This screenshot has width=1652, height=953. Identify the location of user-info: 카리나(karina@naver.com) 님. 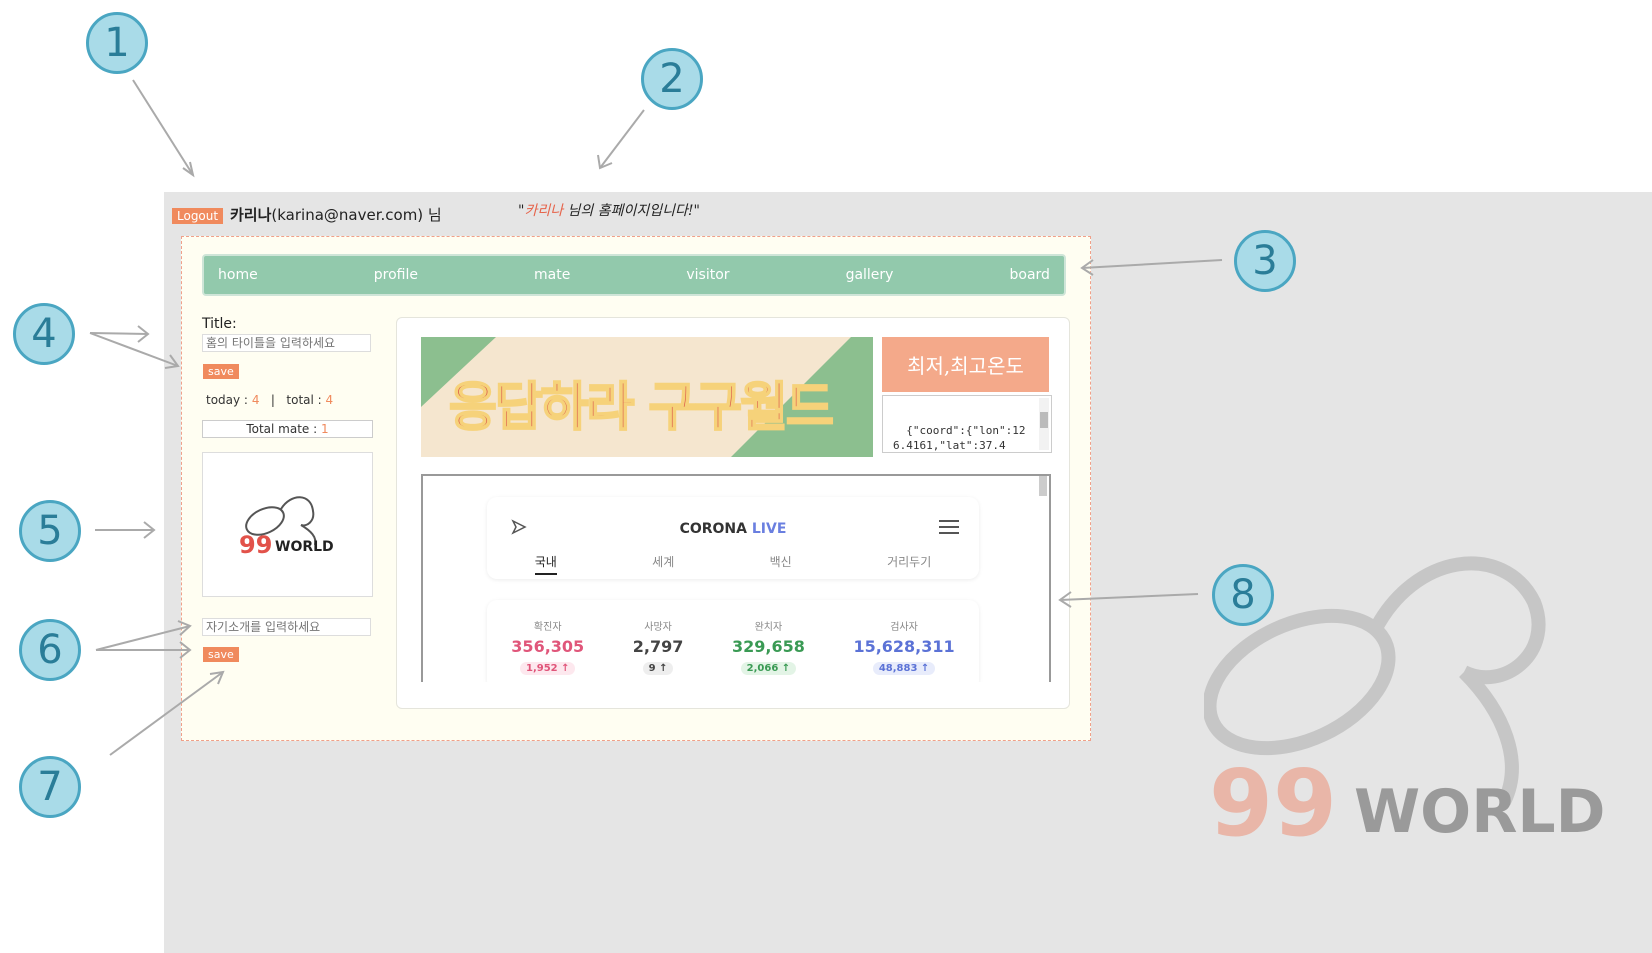
(336, 214).